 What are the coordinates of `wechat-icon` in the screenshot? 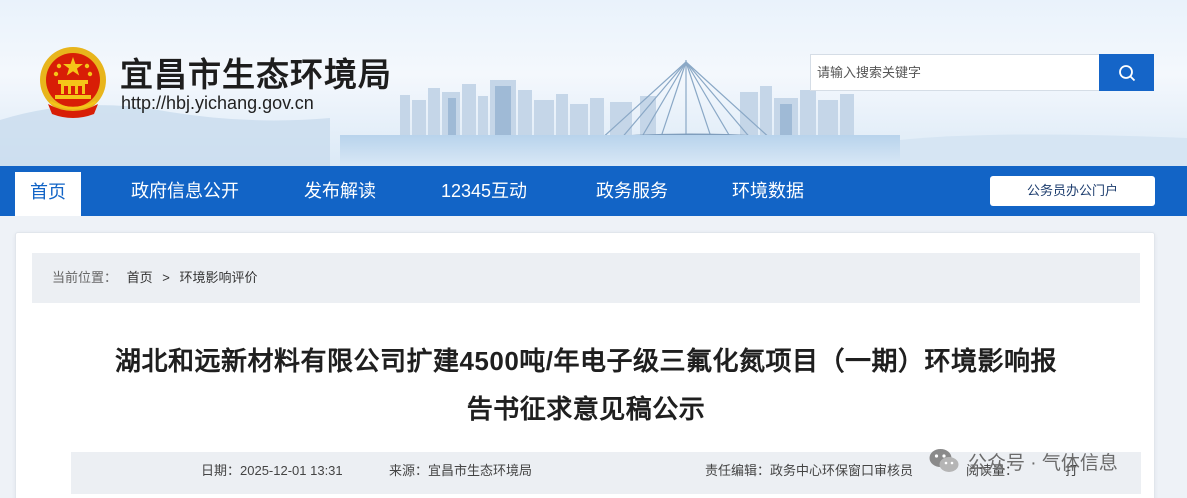 It's located at (944, 460).